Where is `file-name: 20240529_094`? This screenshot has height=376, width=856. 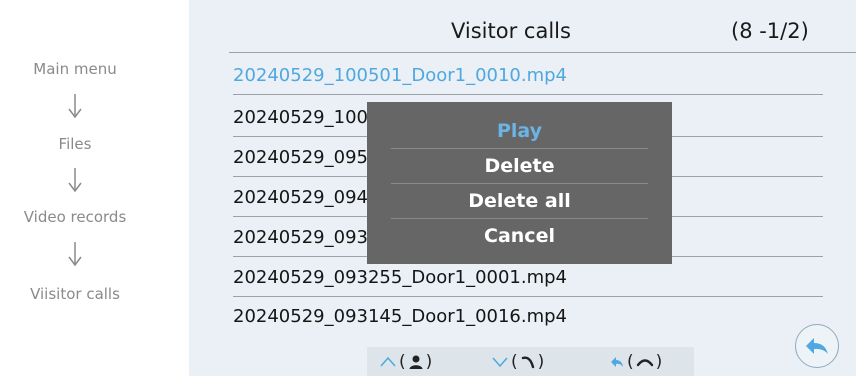 file-name: 20240529_094 is located at coordinates (300, 197).